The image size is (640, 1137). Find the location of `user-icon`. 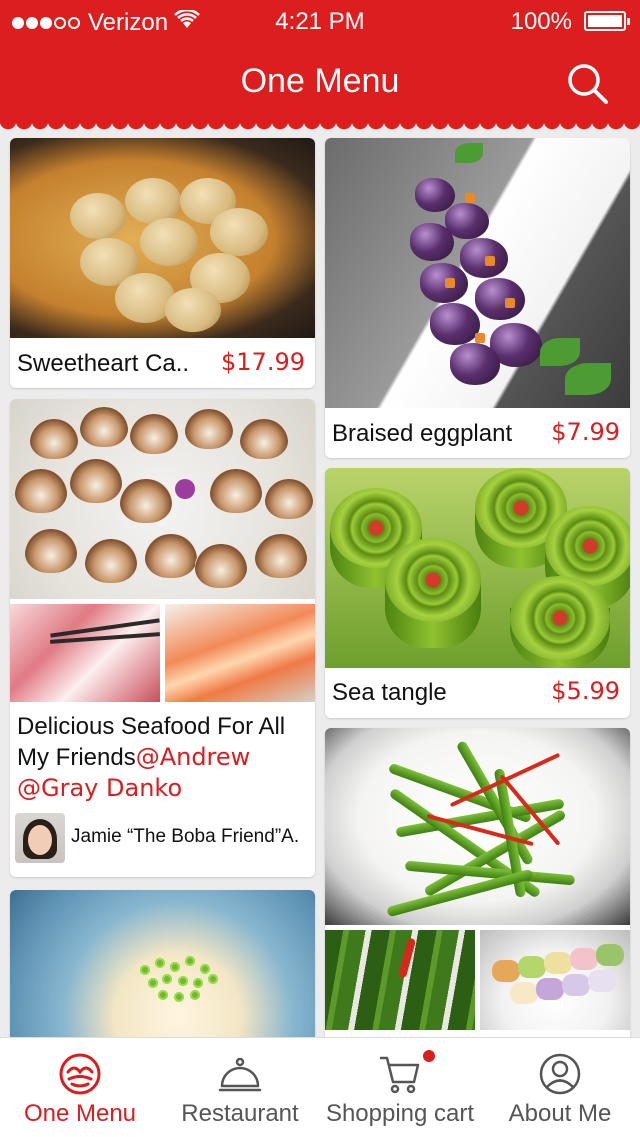

user-icon is located at coordinates (560, 1074).